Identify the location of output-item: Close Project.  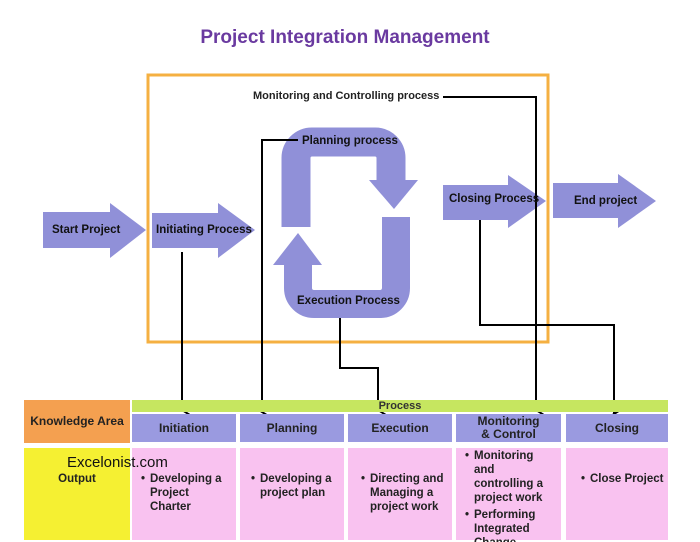
(622, 479).